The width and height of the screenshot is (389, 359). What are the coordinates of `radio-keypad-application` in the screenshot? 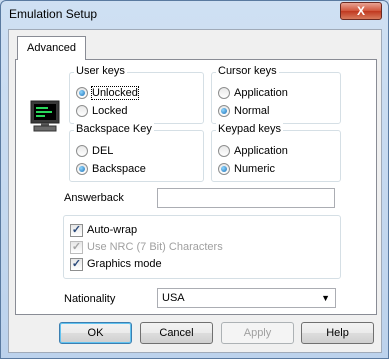 It's located at (224, 151).